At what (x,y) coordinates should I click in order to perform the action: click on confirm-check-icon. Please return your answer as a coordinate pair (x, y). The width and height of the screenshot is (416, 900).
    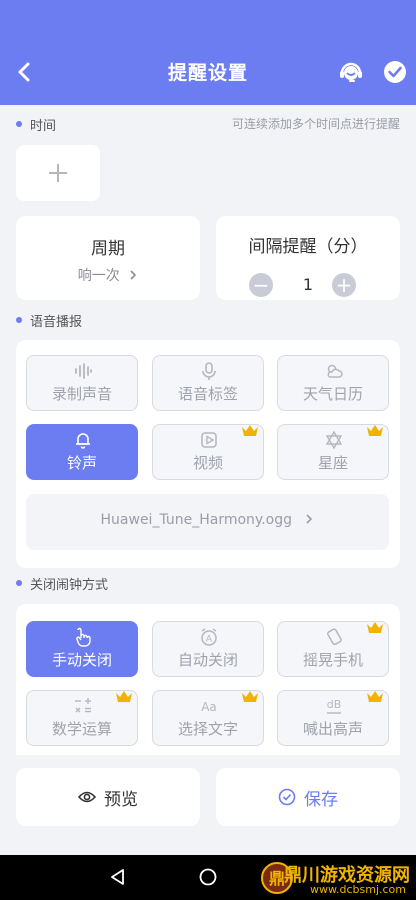
    Looking at the image, I should click on (395, 72).